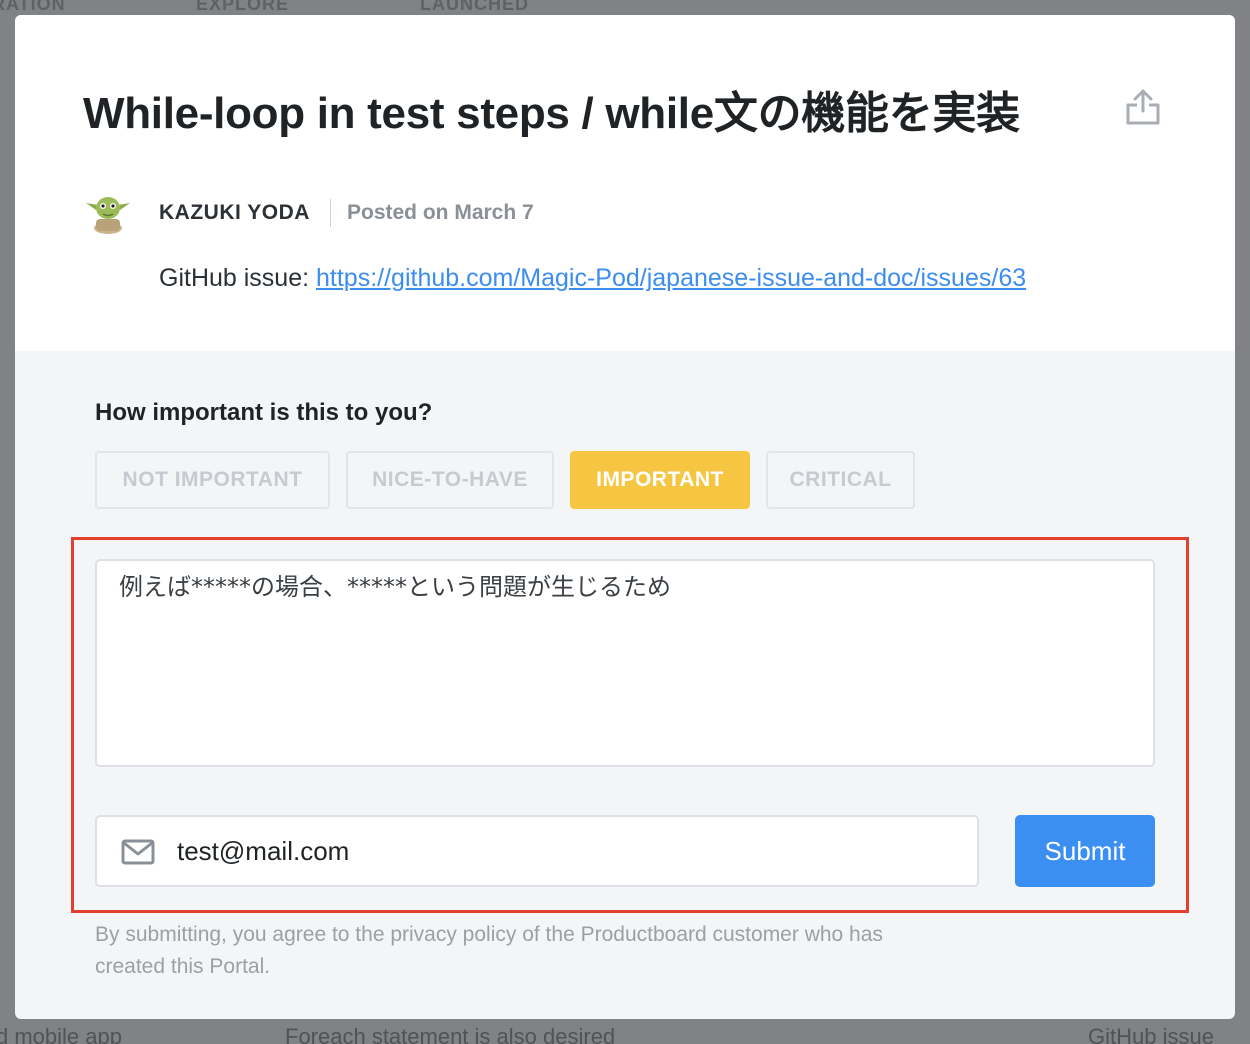  I want to click on author-name: KAZUKI YODA, so click(234, 212).